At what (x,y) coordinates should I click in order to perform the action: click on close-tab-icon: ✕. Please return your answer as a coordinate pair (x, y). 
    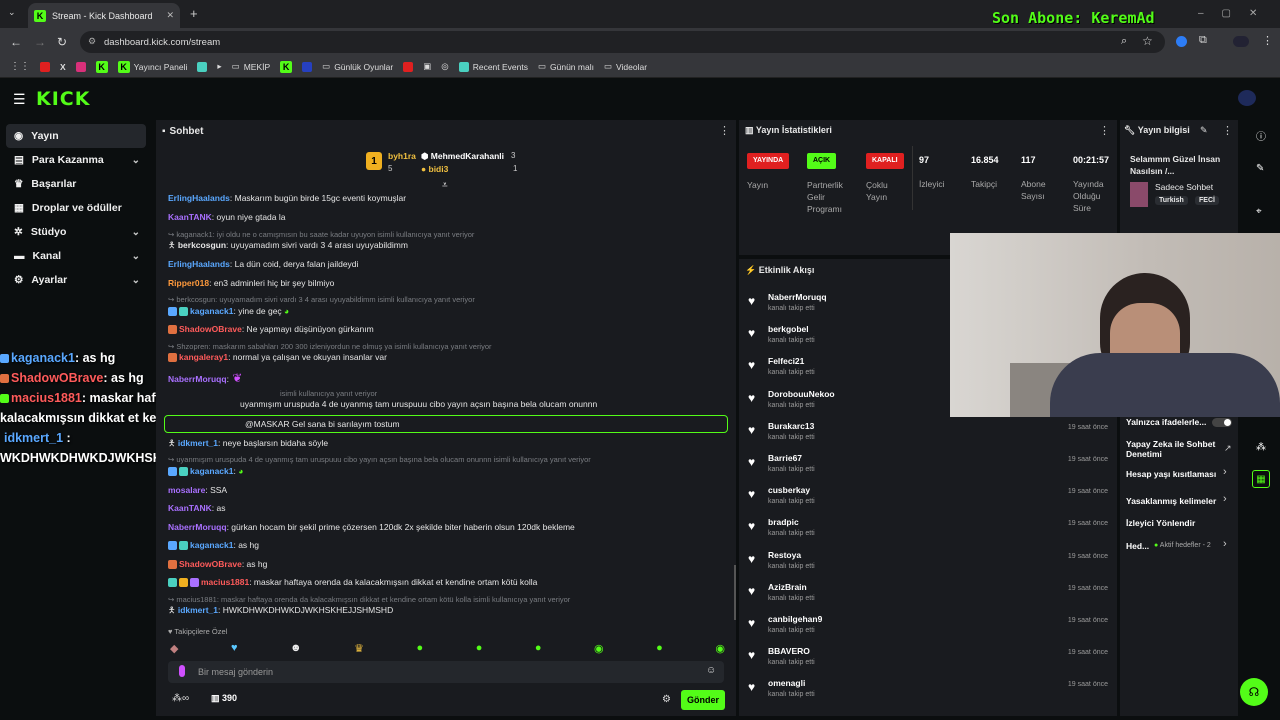
    Looking at the image, I should click on (170, 15).